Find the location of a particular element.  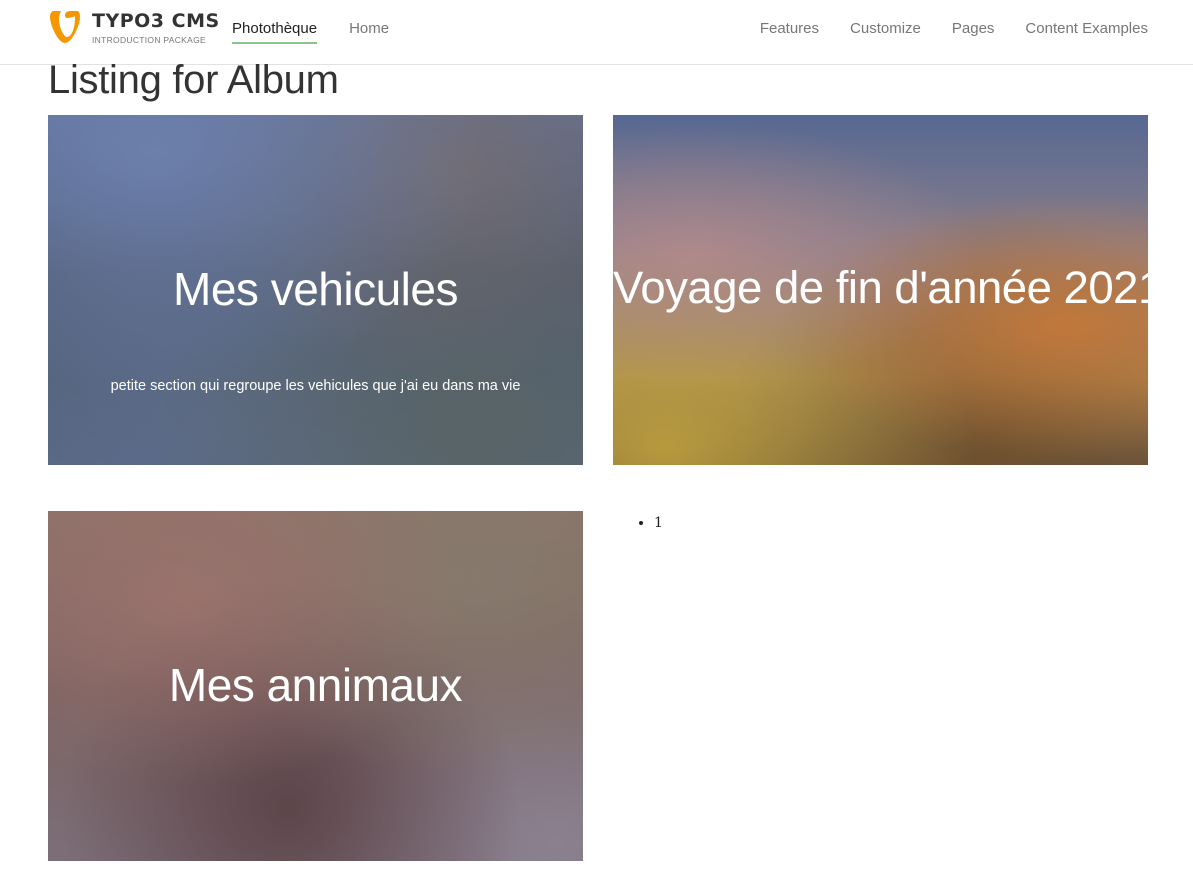

page-title: Listing for Album is located at coordinates (193, 80).